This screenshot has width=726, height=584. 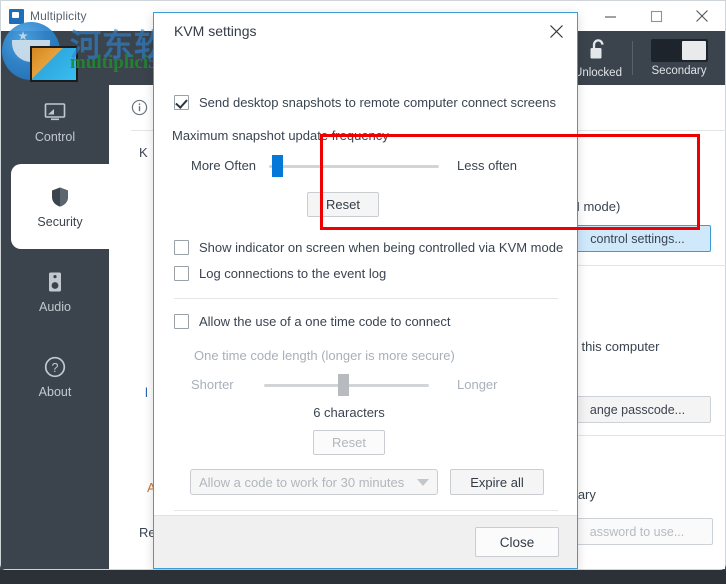 I want to click on multiplicity-logo-icon, so click(x=16, y=16).